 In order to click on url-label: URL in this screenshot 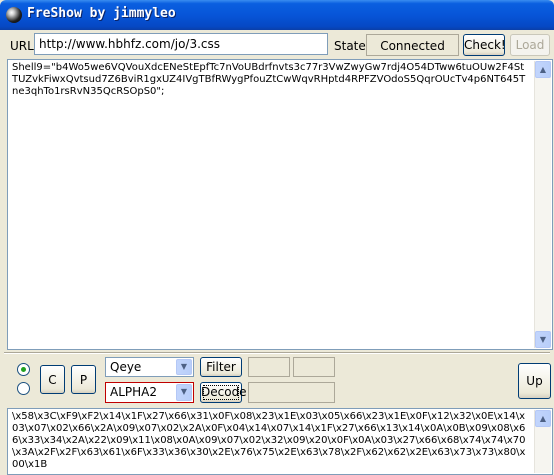, I will do `click(22, 46)`.